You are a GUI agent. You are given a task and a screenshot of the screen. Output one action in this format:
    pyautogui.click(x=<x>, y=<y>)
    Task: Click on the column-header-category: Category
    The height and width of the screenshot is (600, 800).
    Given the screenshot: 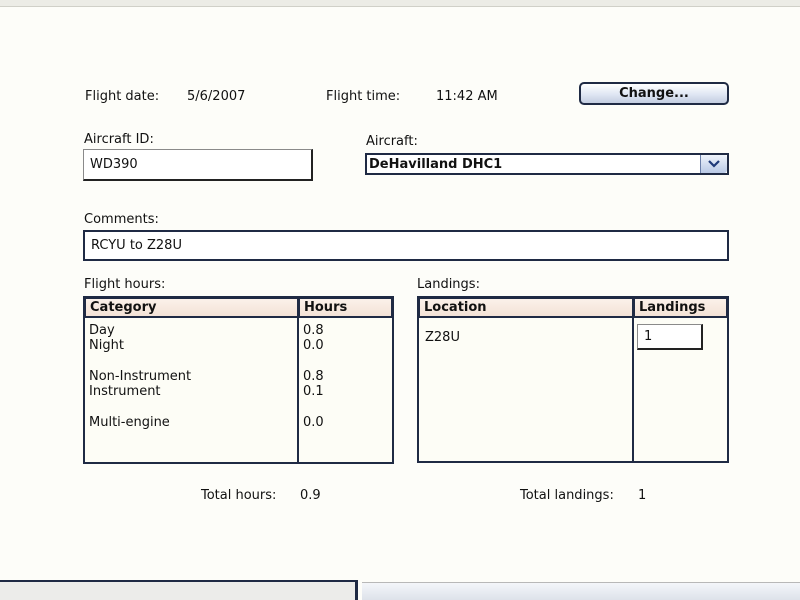 What is the action you would take?
    pyautogui.click(x=191, y=308)
    